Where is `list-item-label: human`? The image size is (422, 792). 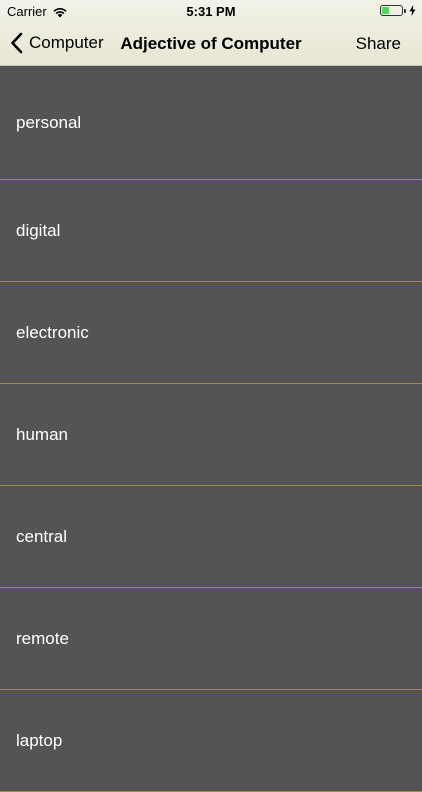 list-item-label: human is located at coordinates (42, 434).